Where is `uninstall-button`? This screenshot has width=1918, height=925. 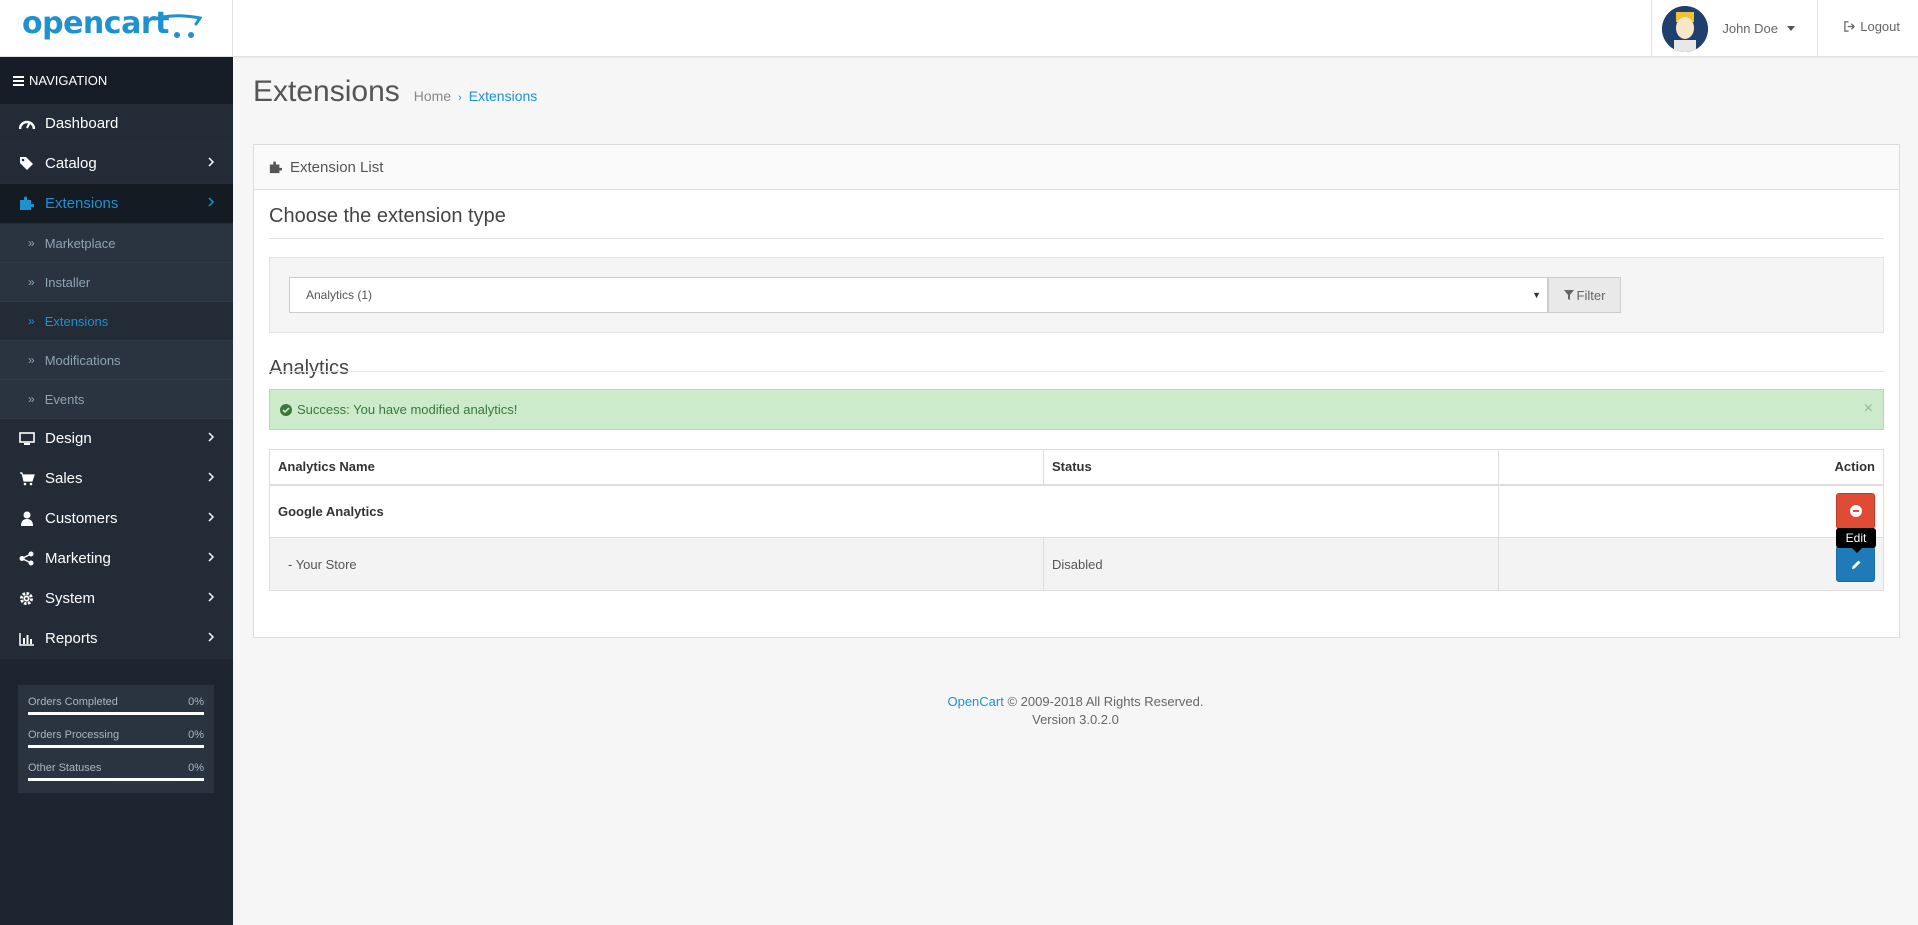
uninstall-button is located at coordinates (1855, 511).